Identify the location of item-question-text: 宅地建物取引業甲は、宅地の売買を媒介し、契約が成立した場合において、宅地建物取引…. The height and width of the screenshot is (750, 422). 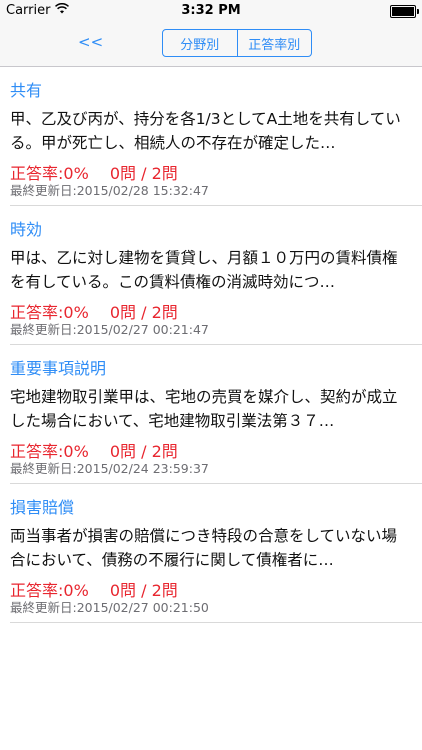
(204, 409).